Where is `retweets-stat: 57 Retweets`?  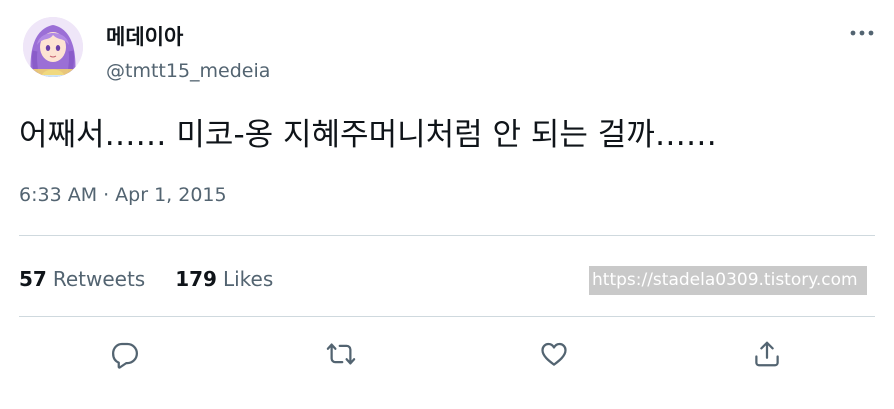
retweets-stat: 57 Retweets is located at coordinates (82, 279).